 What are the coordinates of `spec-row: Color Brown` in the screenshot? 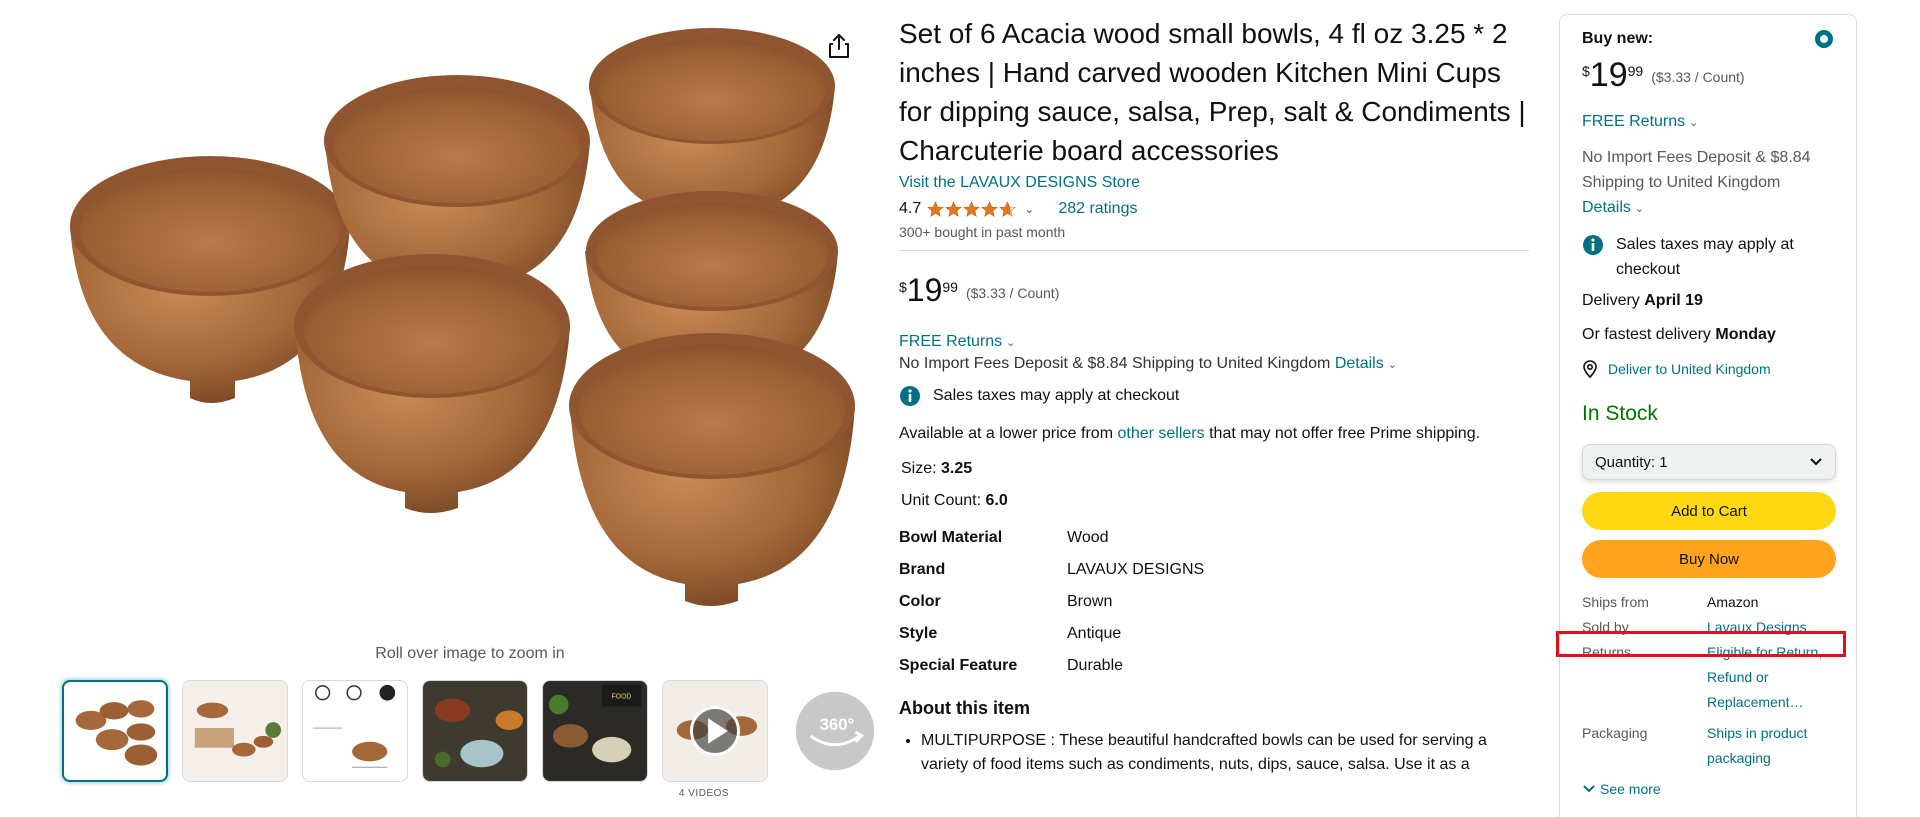 It's located at (1214, 602).